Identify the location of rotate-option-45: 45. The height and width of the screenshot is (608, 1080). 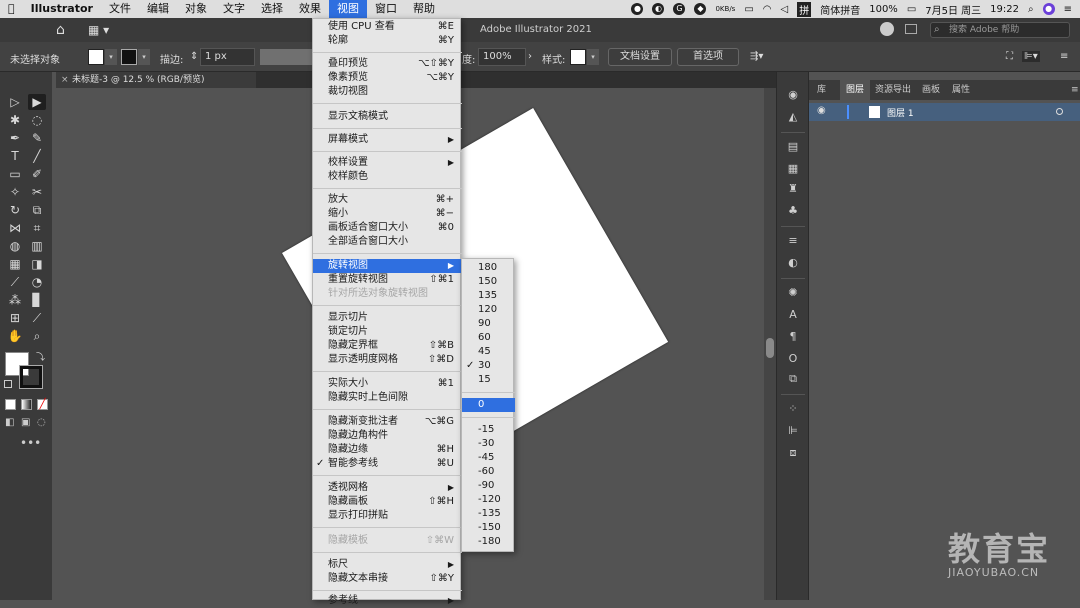
(488, 352).